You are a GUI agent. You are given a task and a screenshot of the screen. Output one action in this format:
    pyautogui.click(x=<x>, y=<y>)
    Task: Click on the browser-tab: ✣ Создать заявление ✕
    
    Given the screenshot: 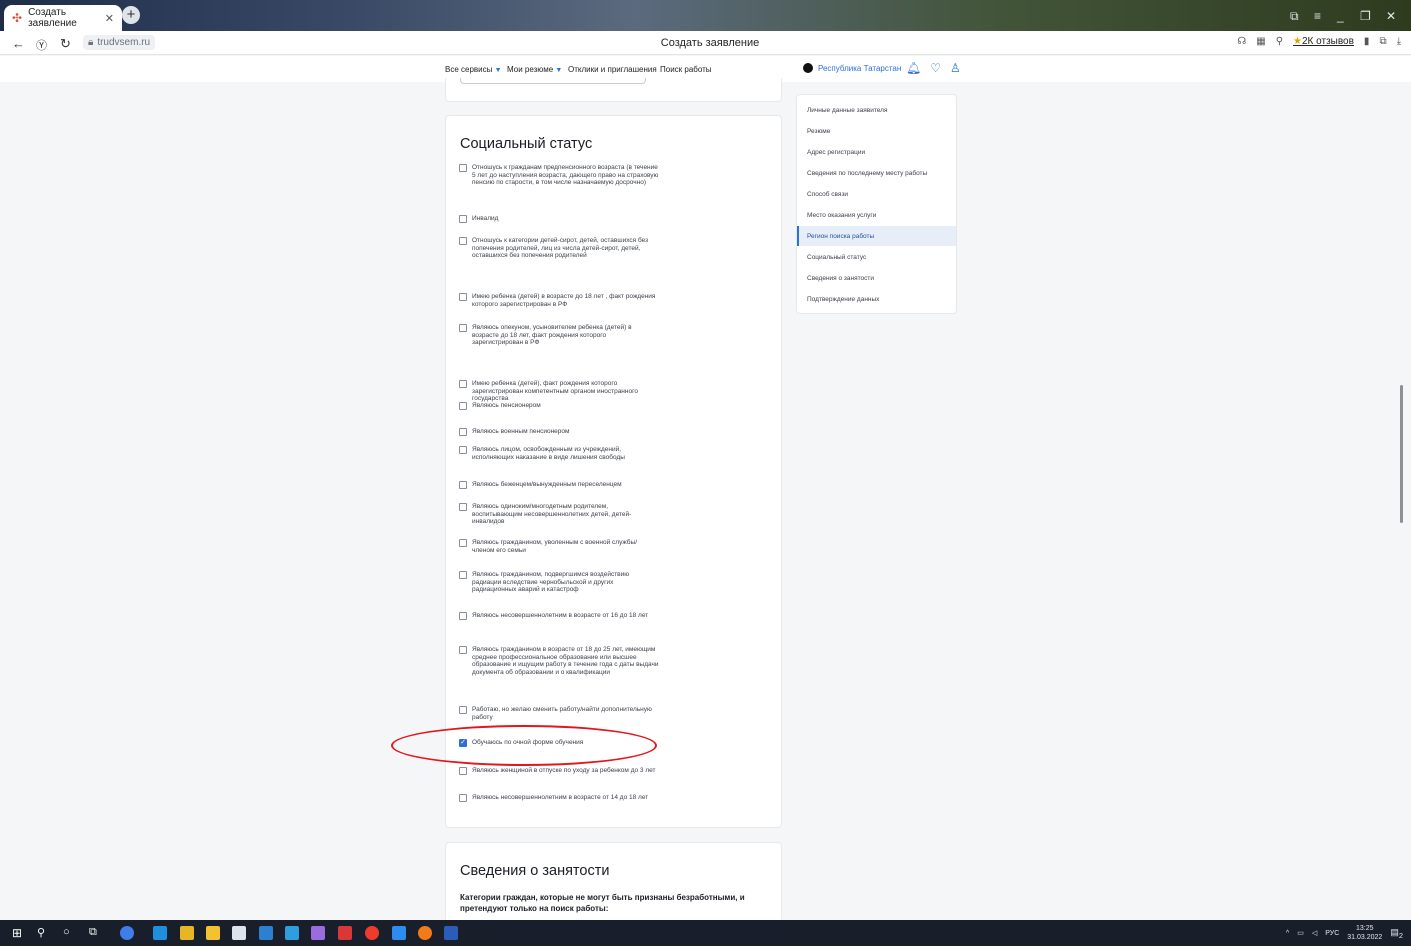 What is the action you would take?
    pyautogui.click(x=63, y=18)
    